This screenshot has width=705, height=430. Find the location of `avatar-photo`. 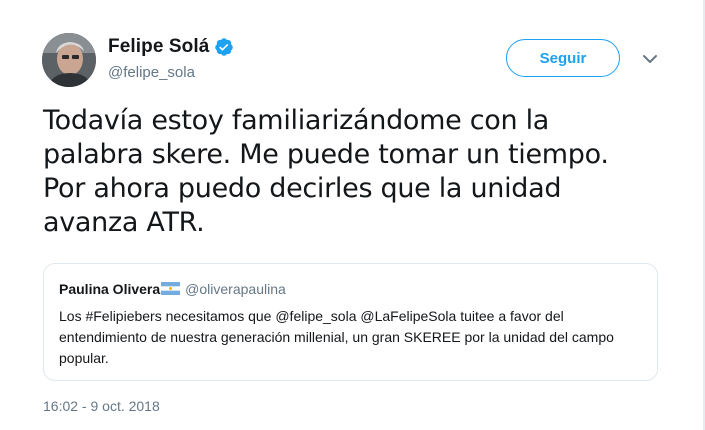

avatar-photo is located at coordinates (69, 60).